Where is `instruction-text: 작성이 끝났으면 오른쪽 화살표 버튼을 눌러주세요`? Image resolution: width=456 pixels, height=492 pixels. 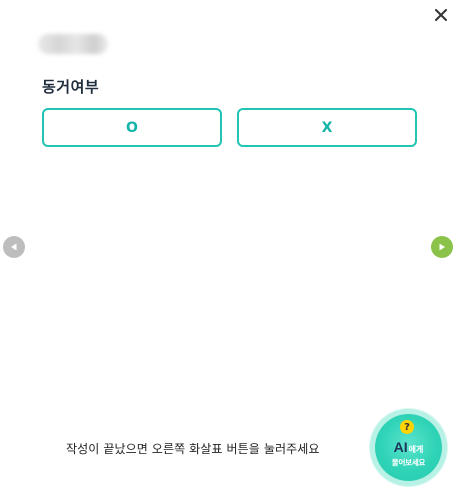 instruction-text: 작성이 끝났으면 오른쪽 화살표 버튼을 눌러주세요 is located at coordinates (193, 449).